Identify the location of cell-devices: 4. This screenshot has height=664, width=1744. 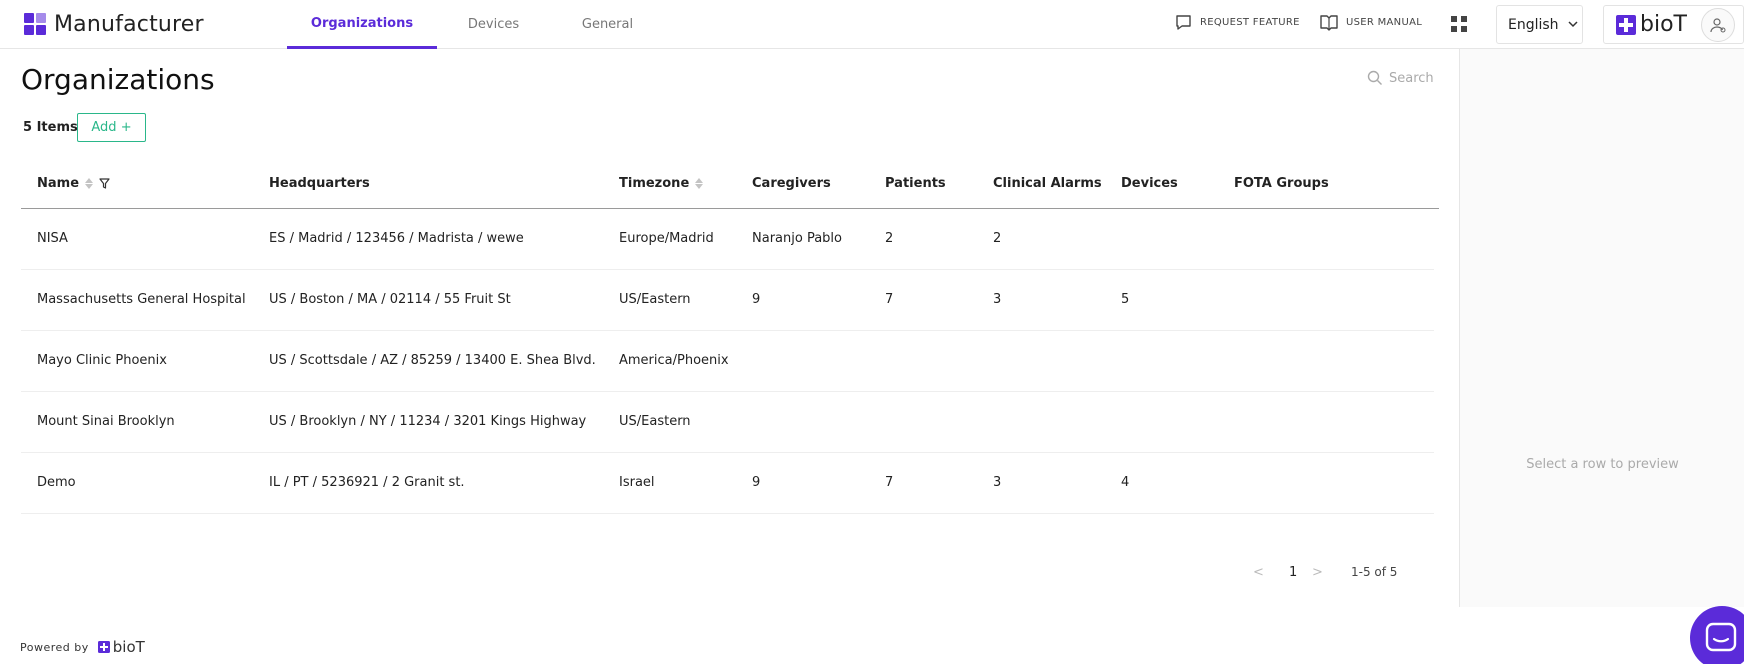
(1125, 482).